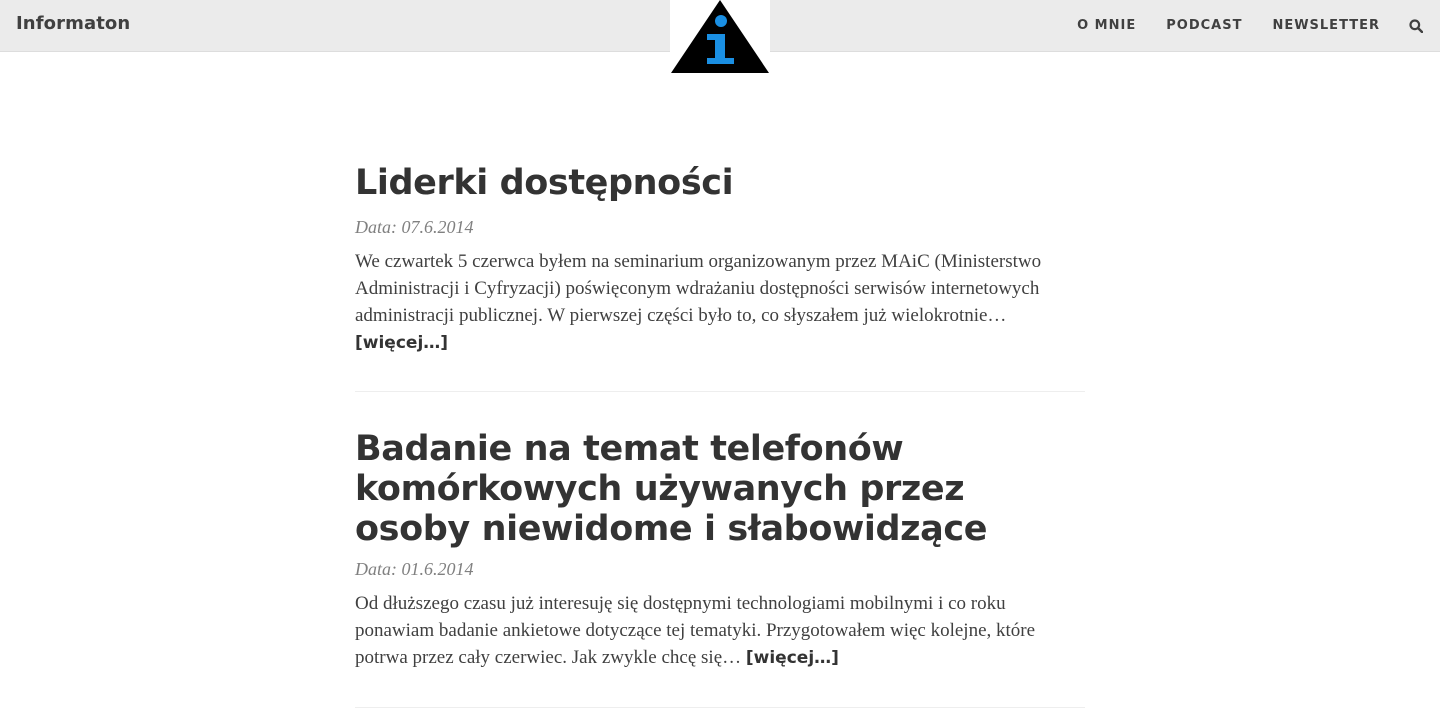 This screenshot has height=720, width=1440. Describe the element at coordinates (1106, 25) in the screenshot. I see `nav-link-o-mnie: O MNIE` at that location.